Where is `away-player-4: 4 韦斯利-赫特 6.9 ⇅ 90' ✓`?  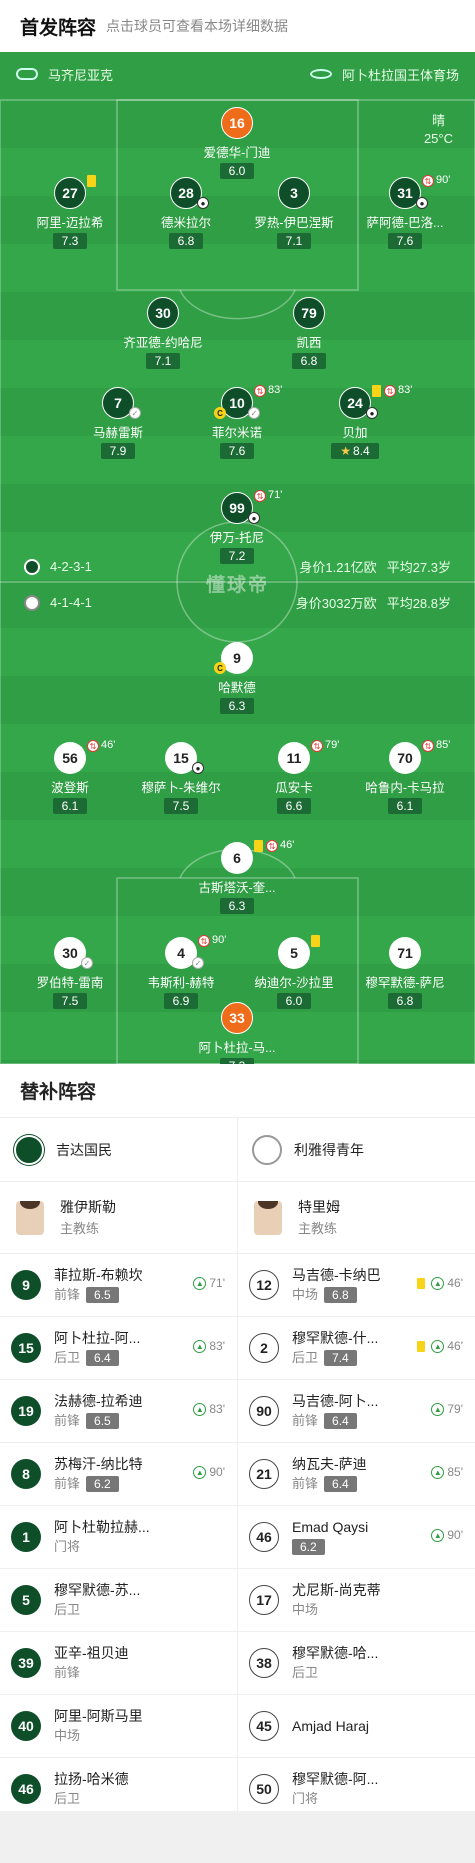
away-player-4: 4 韦斯利-赫特 6.9 ⇅ 90' ✓ is located at coordinates (181, 972).